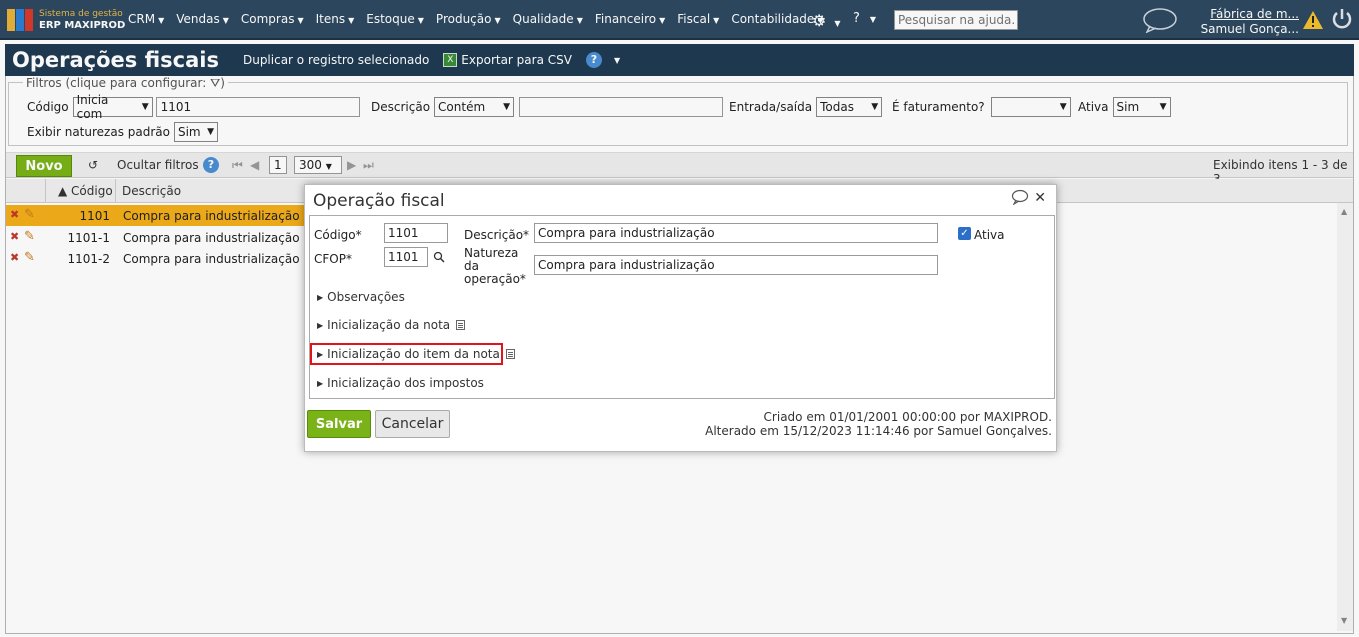  I want to click on ativa-checkbox: ✓, so click(964, 233).